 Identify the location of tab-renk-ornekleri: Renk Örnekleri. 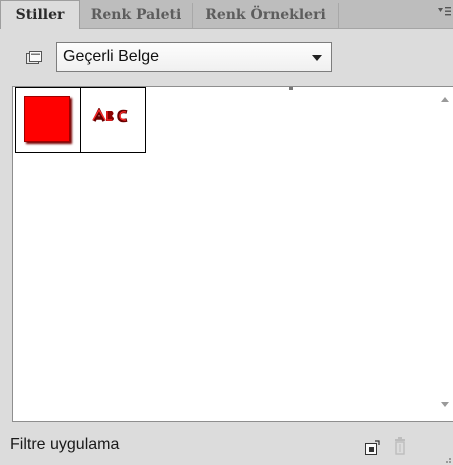
(266, 15).